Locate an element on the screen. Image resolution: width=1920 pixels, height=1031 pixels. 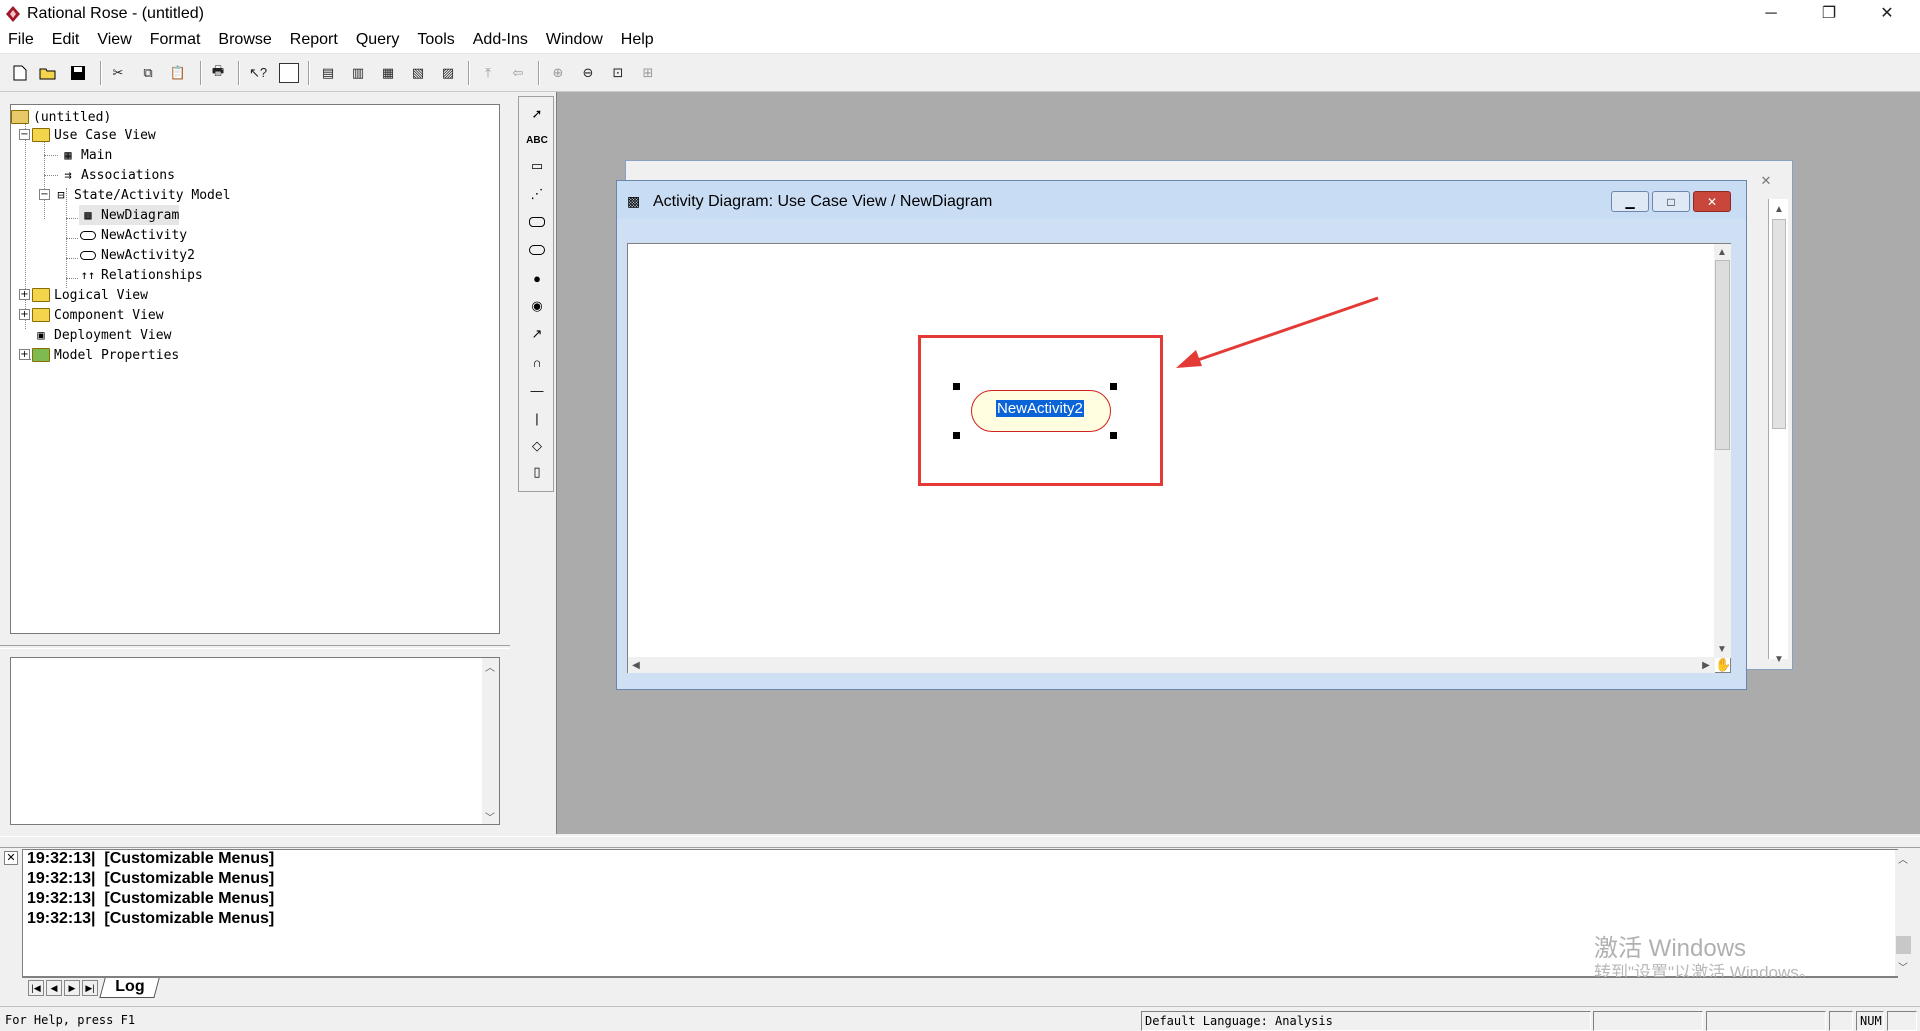
log-splitter is located at coordinates (960, 842).